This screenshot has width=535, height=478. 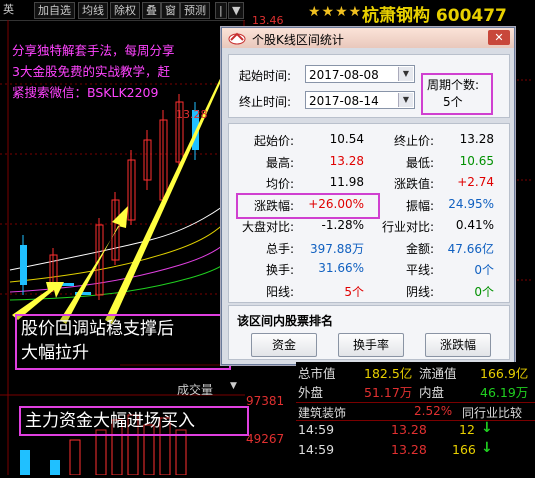 I want to click on toolbar-forecast: 预测, so click(x=195, y=10).